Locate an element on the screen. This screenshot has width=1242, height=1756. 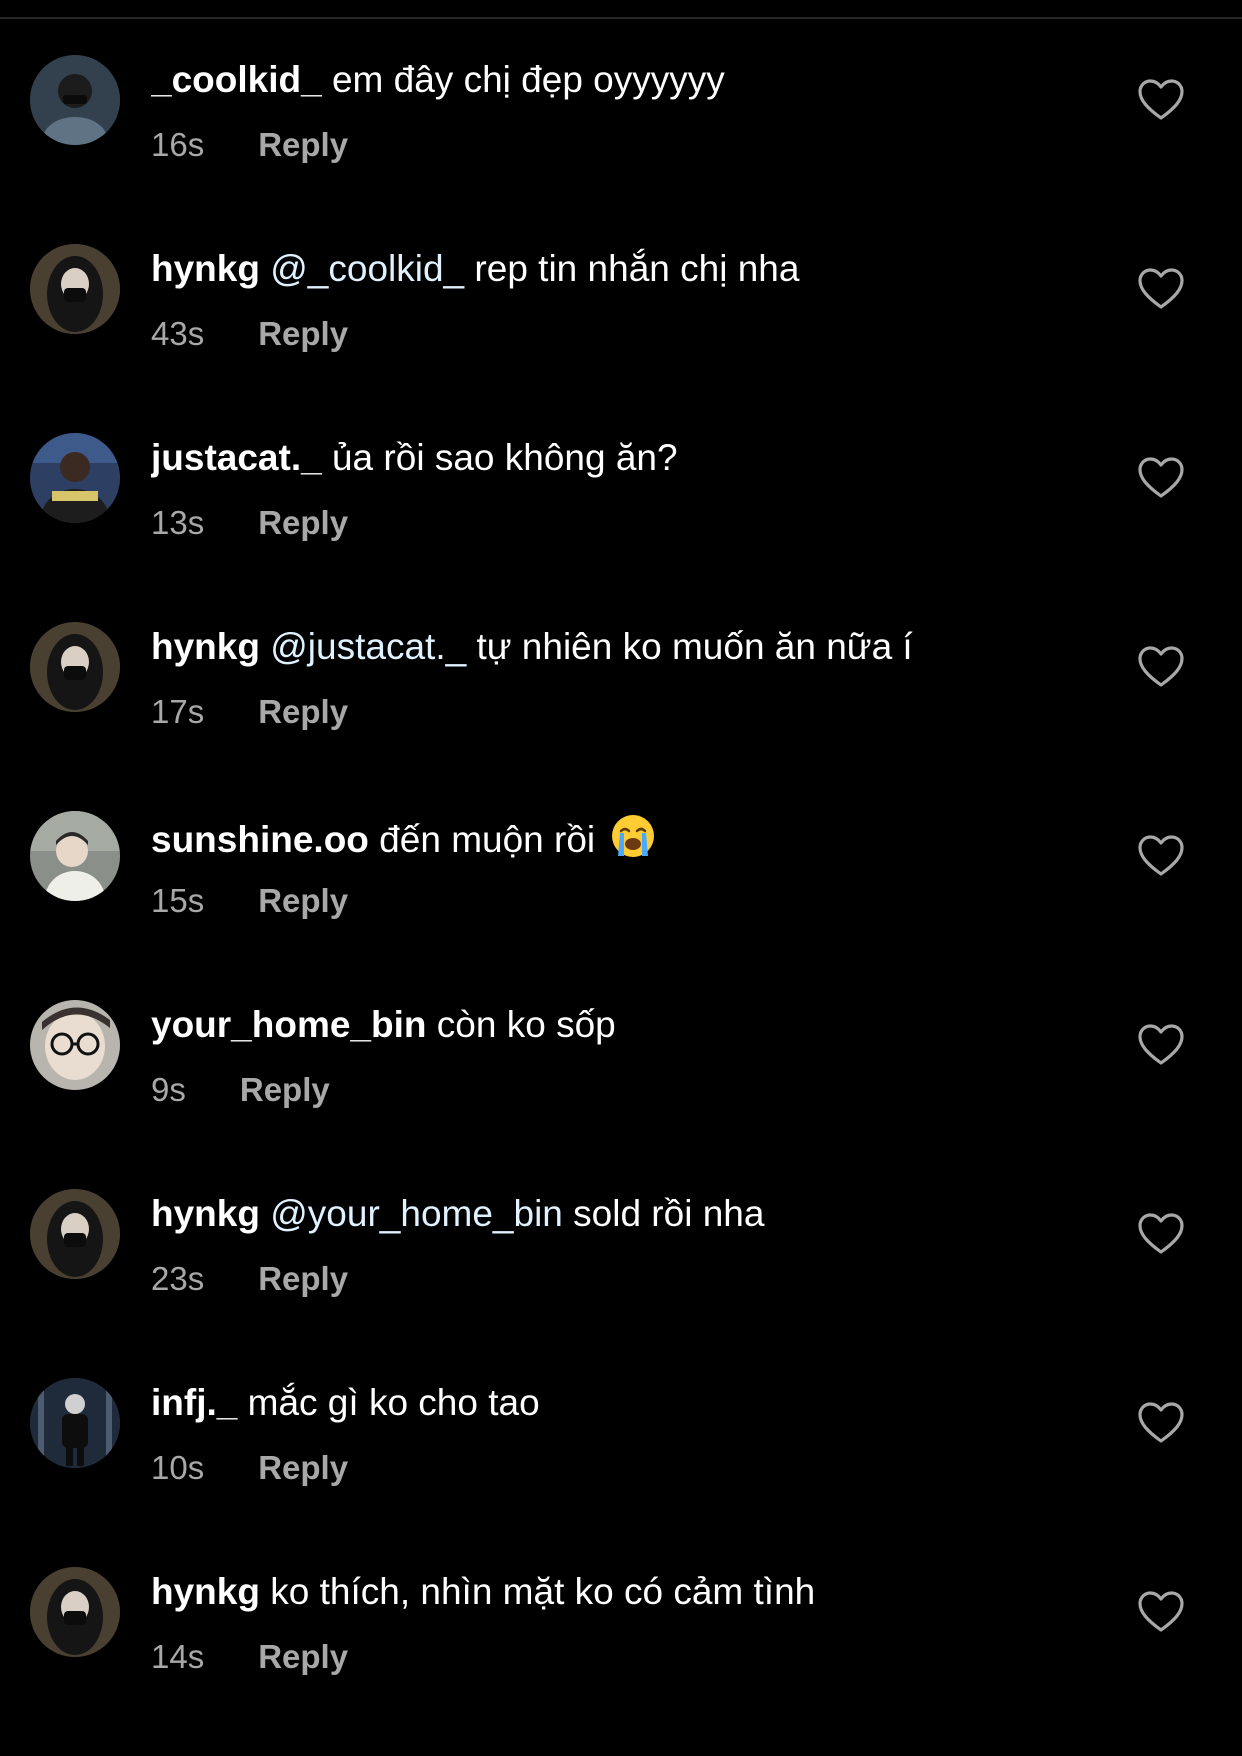
comment-text: your_home_bin còn ko sốp is located at coordinates (616, 1025).